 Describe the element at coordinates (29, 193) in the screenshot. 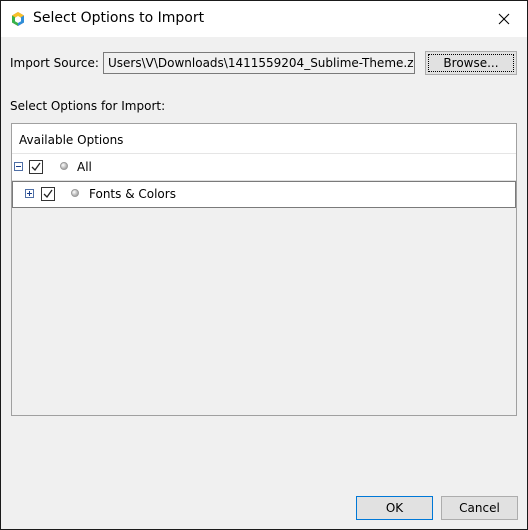

I see `expand-icon` at that location.